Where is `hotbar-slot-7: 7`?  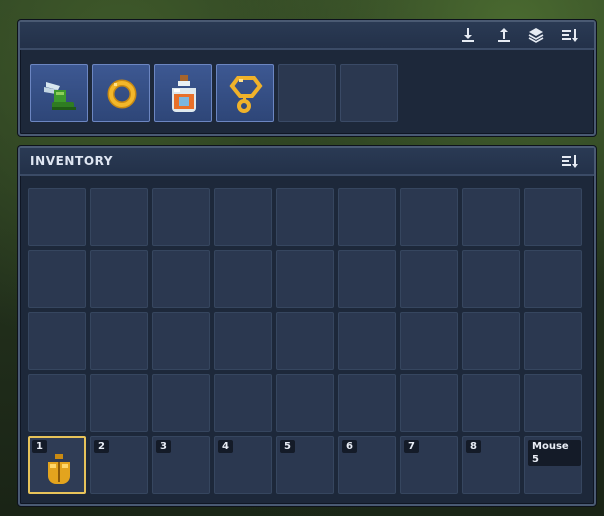 hotbar-slot-7: 7 is located at coordinates (429, 465).